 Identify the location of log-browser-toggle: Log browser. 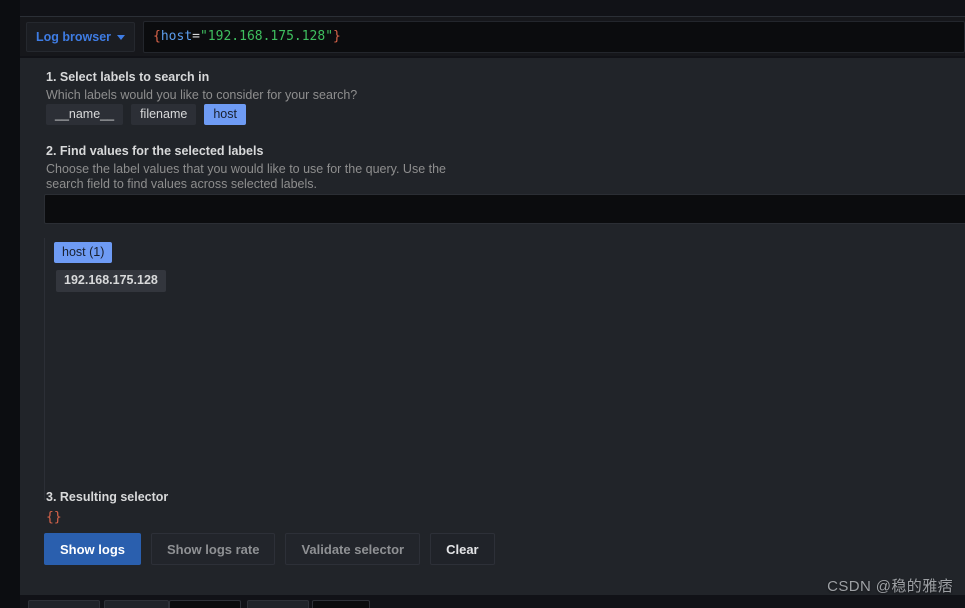
(81, 36).